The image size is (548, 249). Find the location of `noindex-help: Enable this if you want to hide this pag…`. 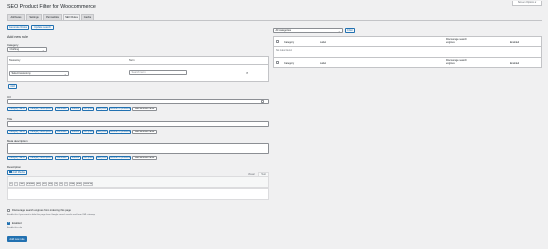

noindex-help: Enable this if you want to hide this pag… is located at coordinates (51, 215).